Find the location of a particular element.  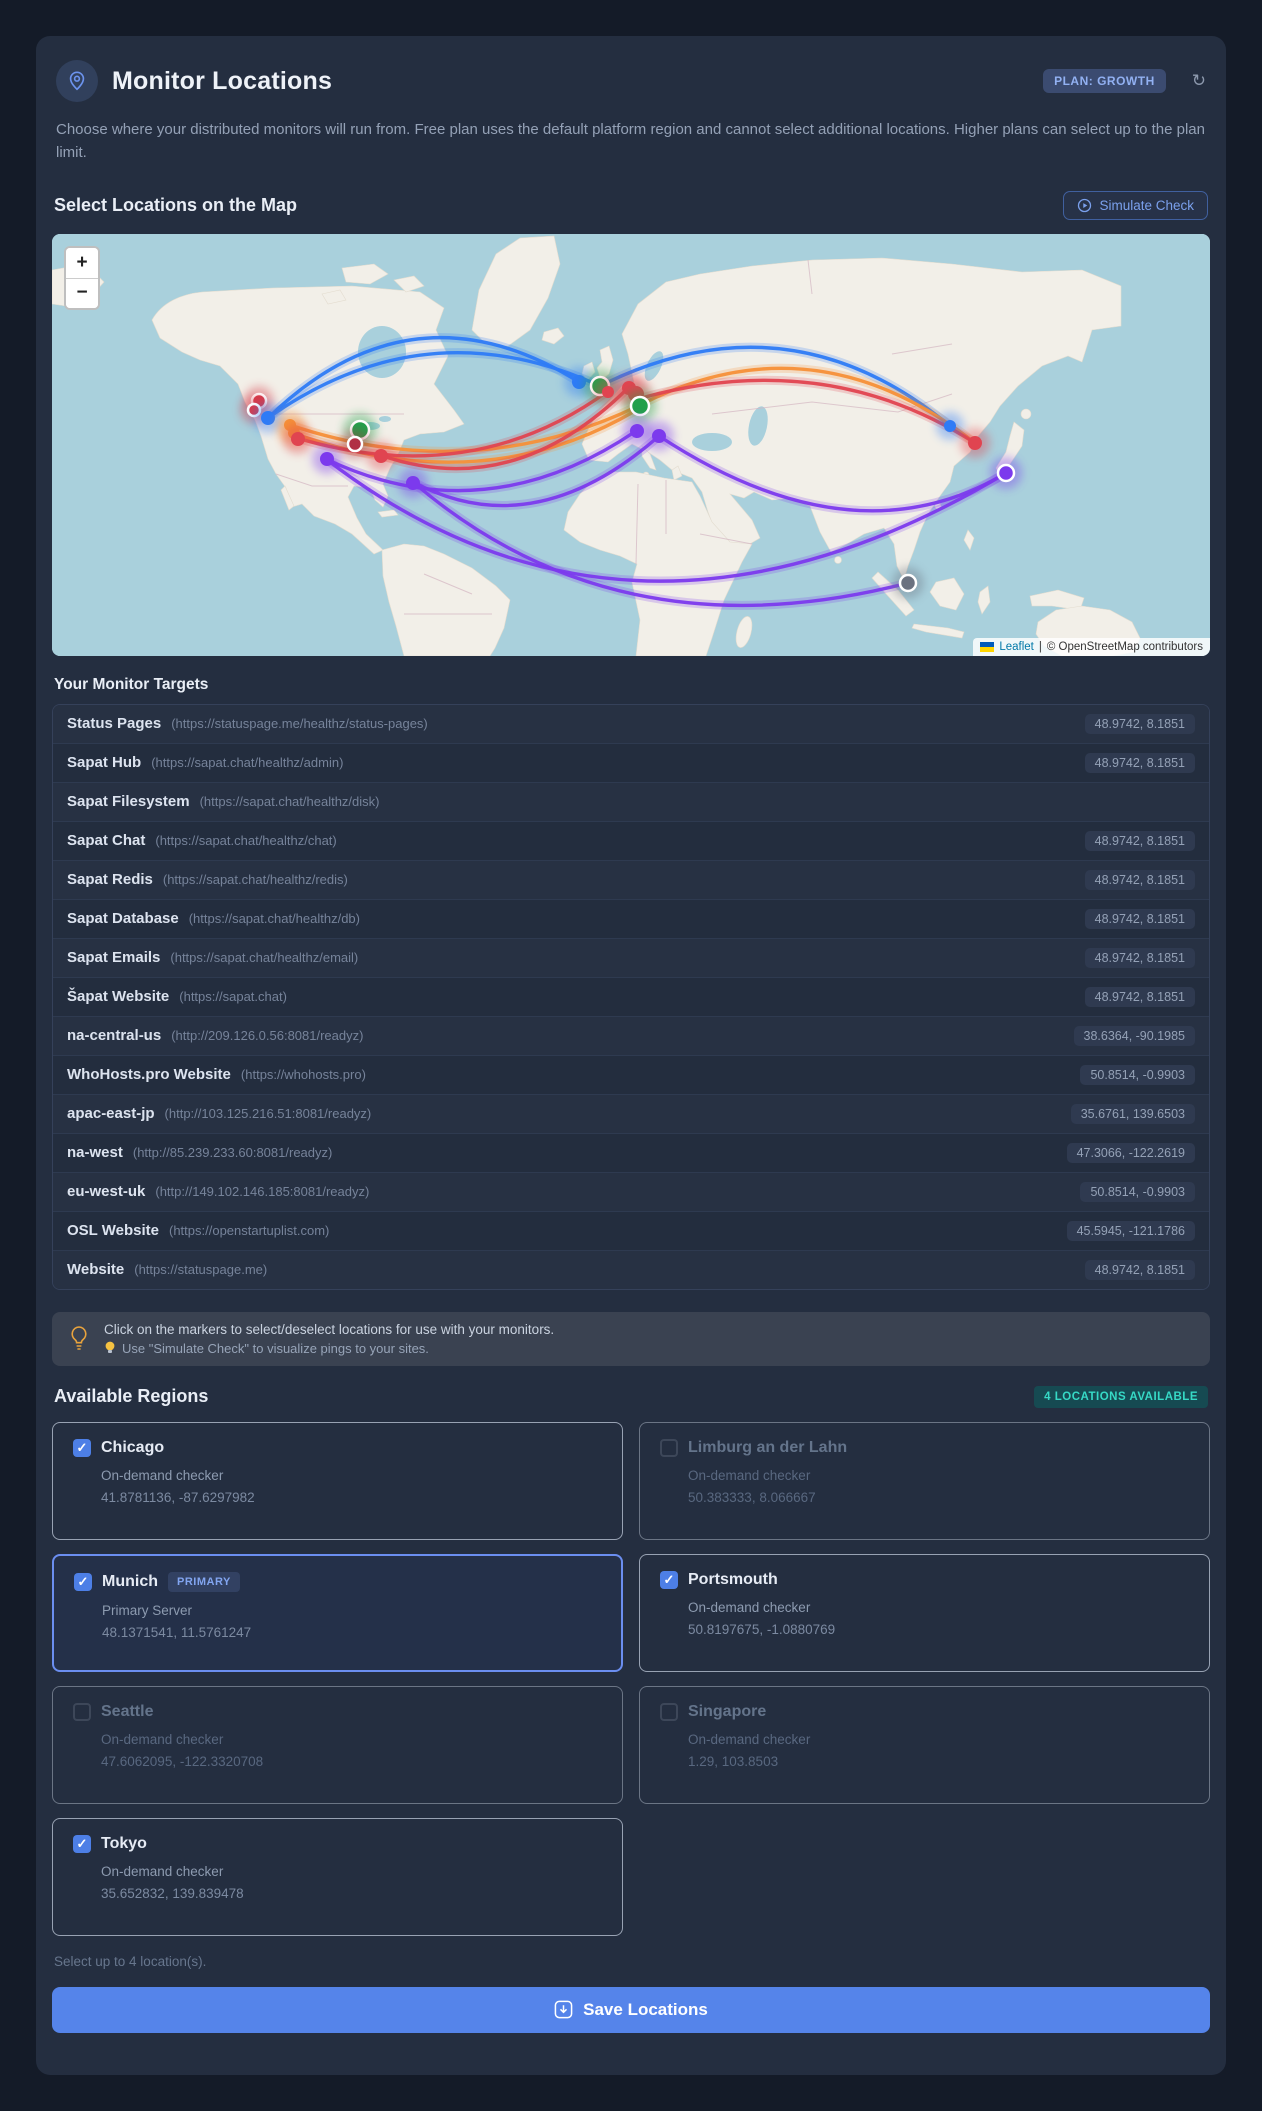

target-name: Sapat Hub is located at coordinates (104, 762).